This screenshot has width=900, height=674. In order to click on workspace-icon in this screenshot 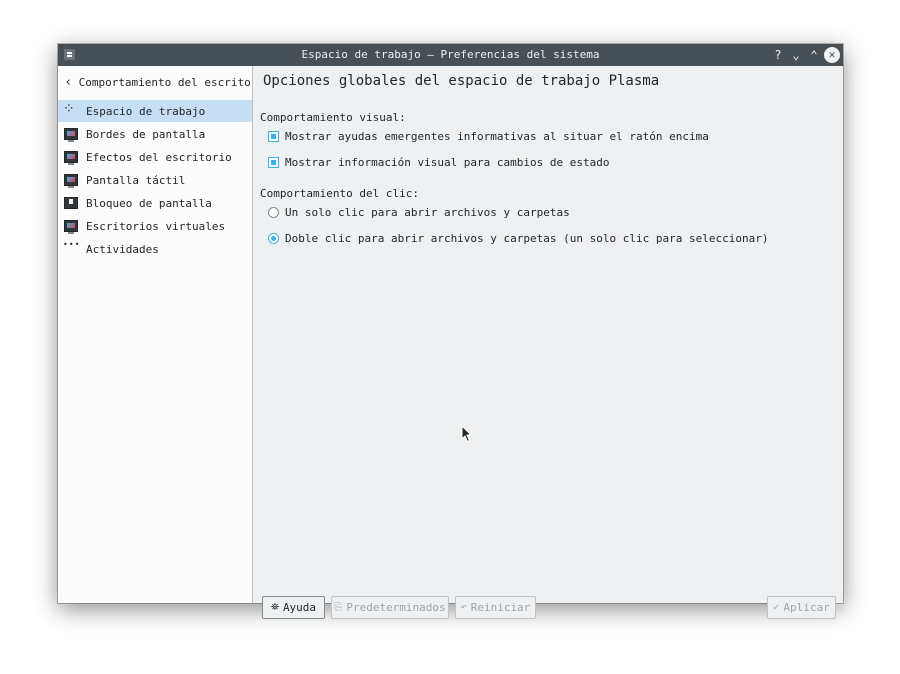, I will do `click(70, 109)`.